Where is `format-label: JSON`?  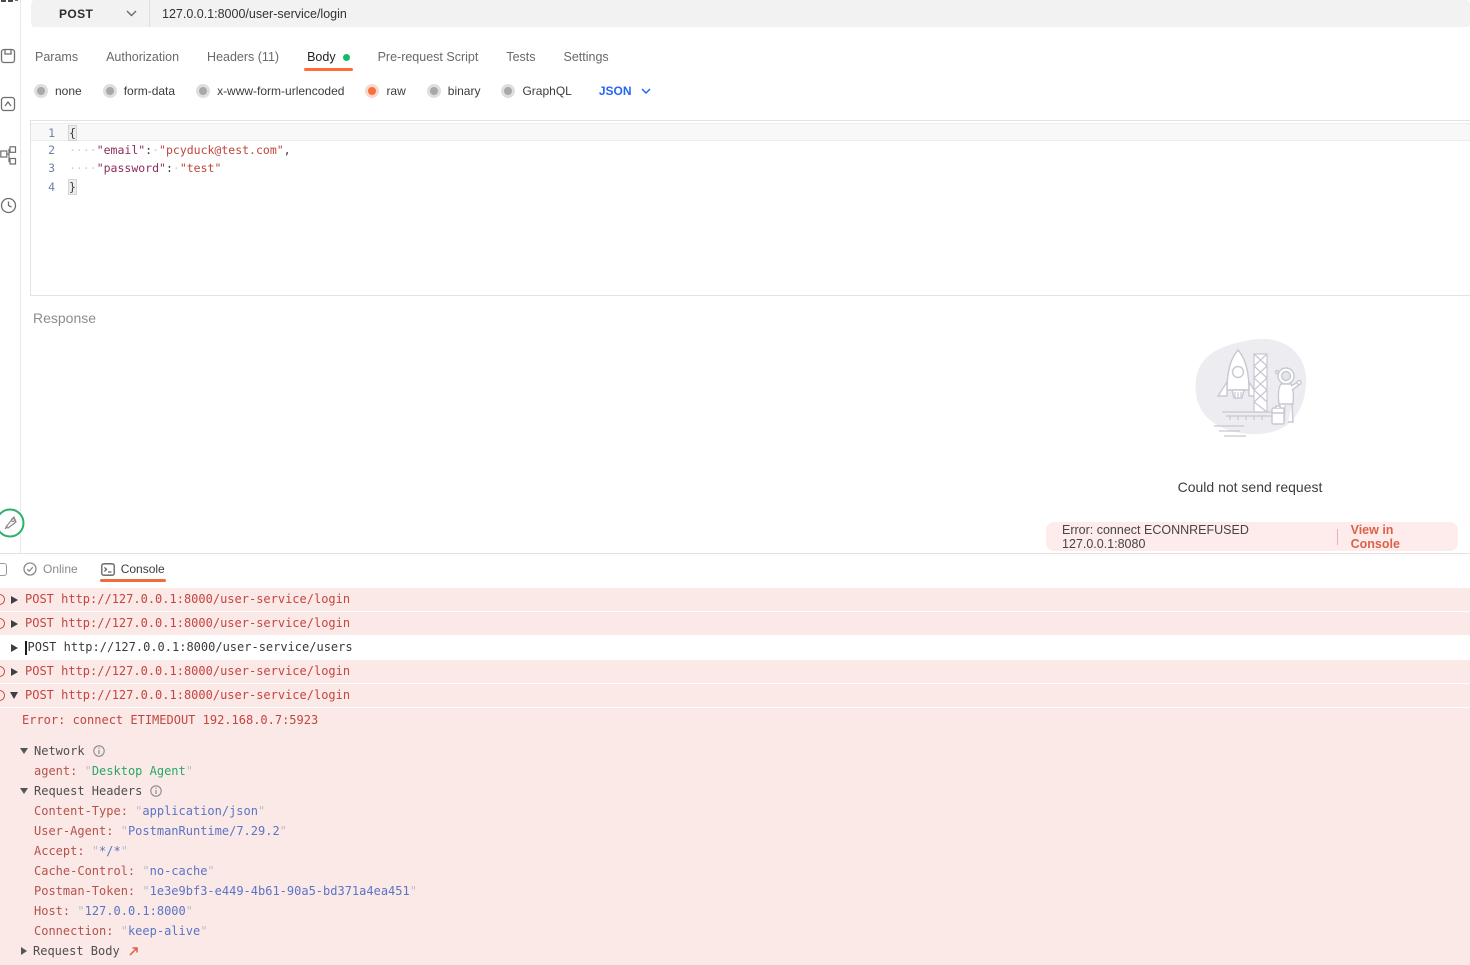
format-label: JSON is located at coordinates (615, 91).